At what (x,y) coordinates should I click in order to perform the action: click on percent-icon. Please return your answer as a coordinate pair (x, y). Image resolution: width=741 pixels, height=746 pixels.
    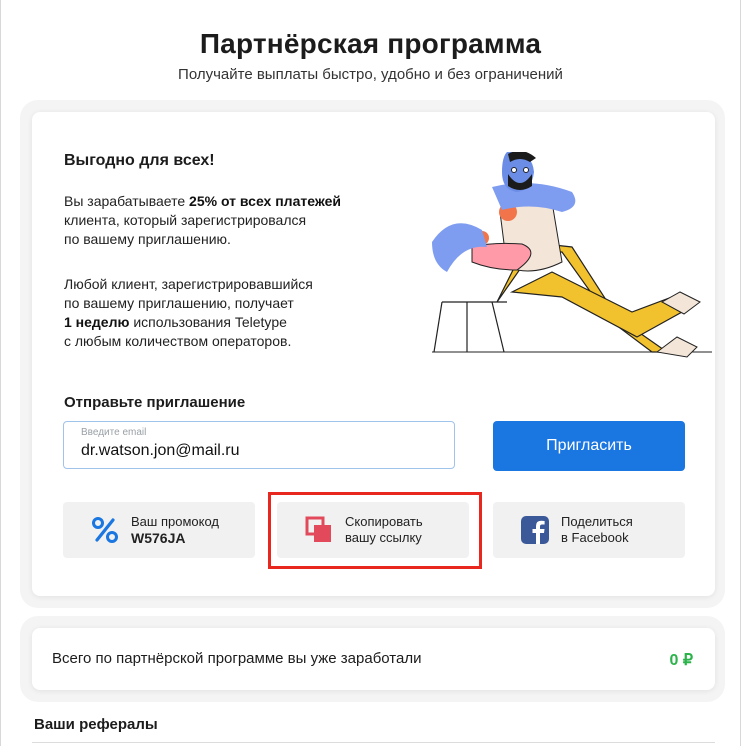
    Looking at the image, I should click on (105, 530).